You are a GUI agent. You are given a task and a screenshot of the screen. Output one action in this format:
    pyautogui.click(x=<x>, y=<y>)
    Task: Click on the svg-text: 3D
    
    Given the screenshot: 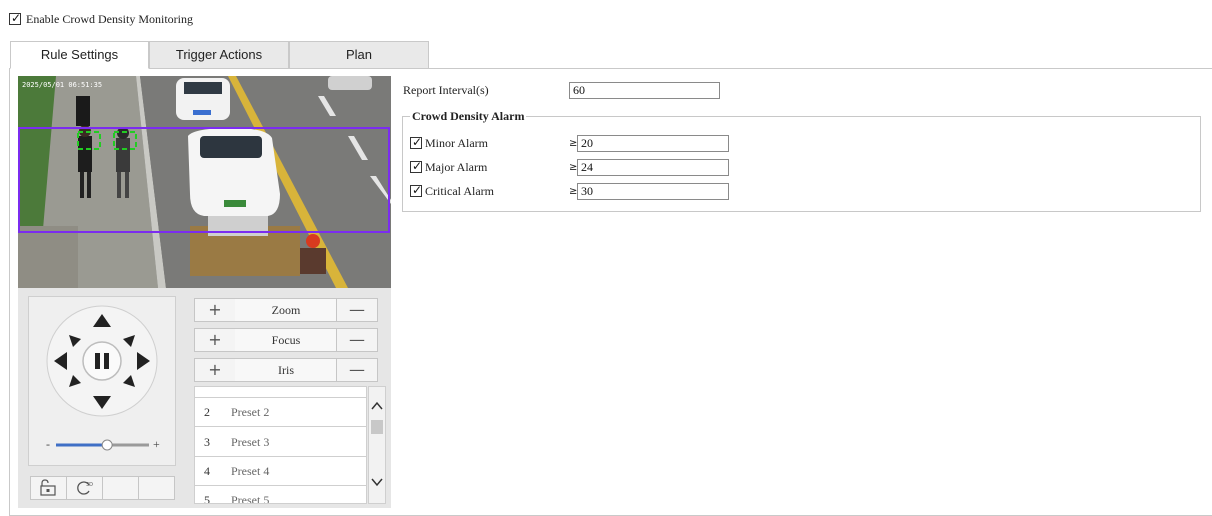 What is the action you would take?
    pyautogui.click(x=89, y=485)
    